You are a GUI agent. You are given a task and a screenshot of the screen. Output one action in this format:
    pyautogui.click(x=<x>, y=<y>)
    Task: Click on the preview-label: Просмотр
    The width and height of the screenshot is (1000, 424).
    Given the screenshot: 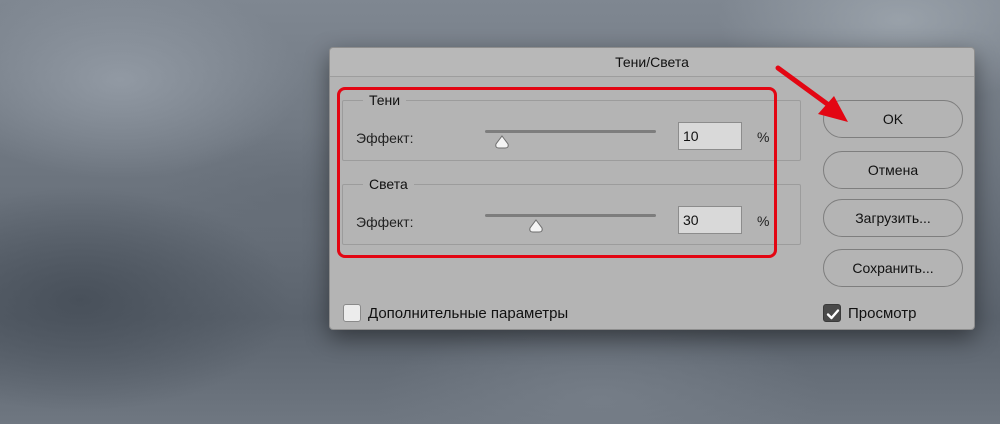 What is the action you would take?
    pyautogui.click(x=882, y=313)
    